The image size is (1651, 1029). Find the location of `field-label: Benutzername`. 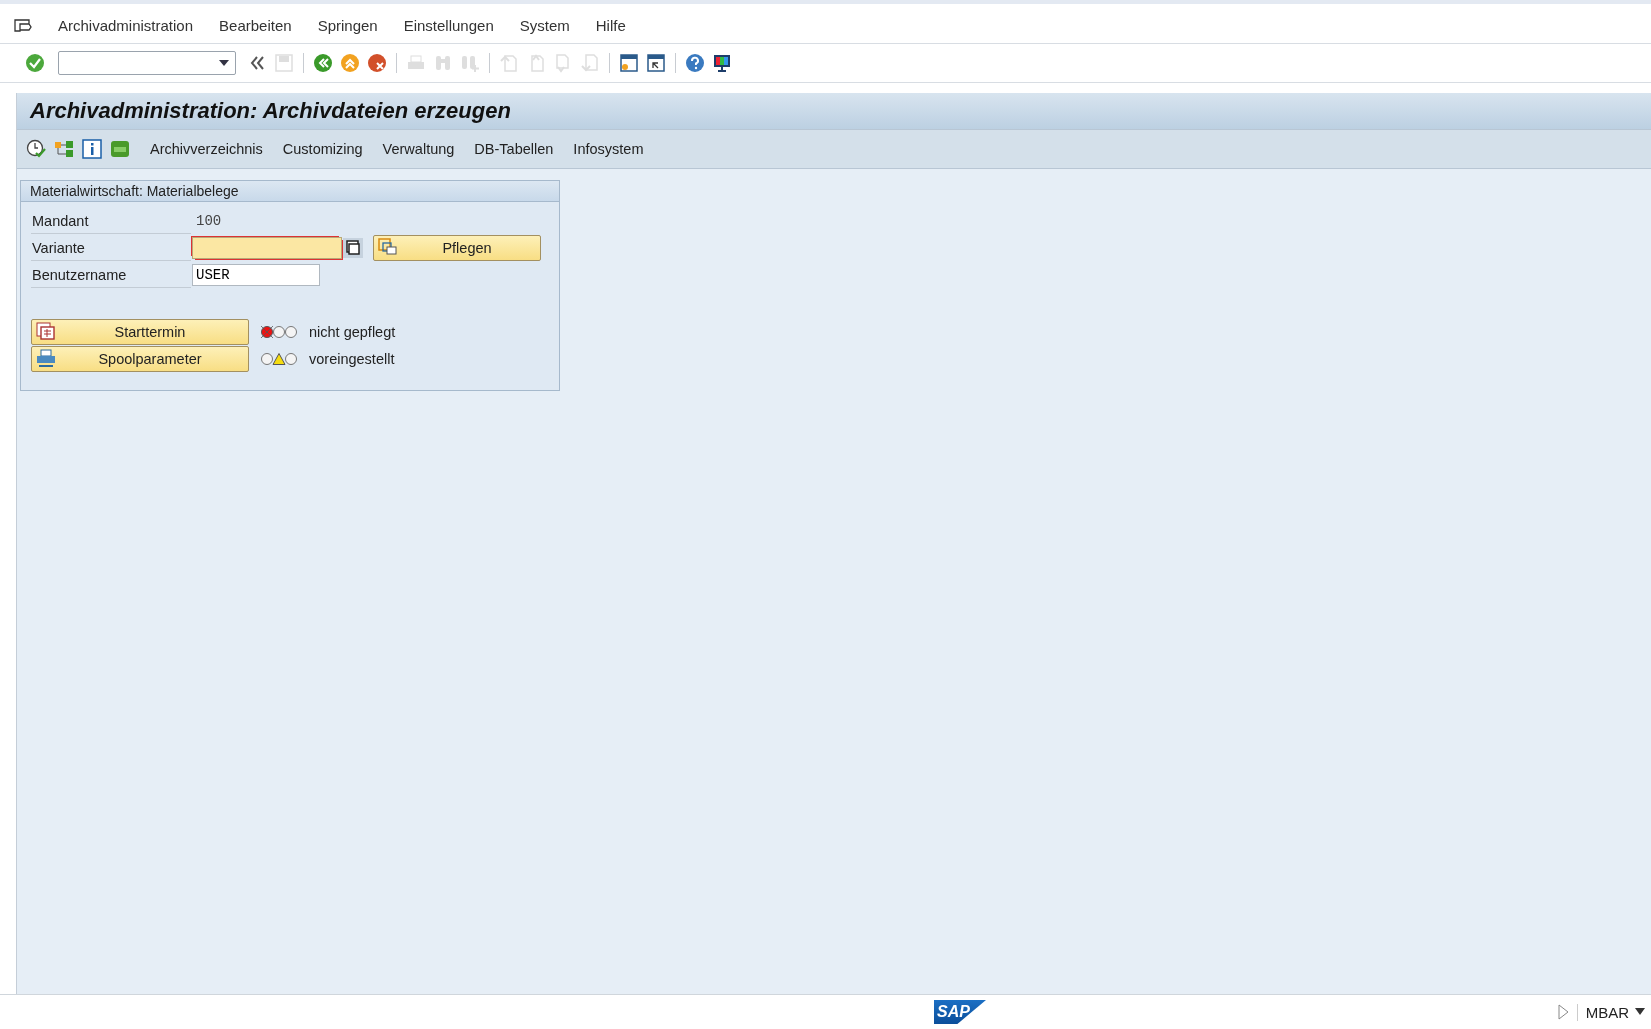

field-label: Benutzername is located at coordinates (111, 274).